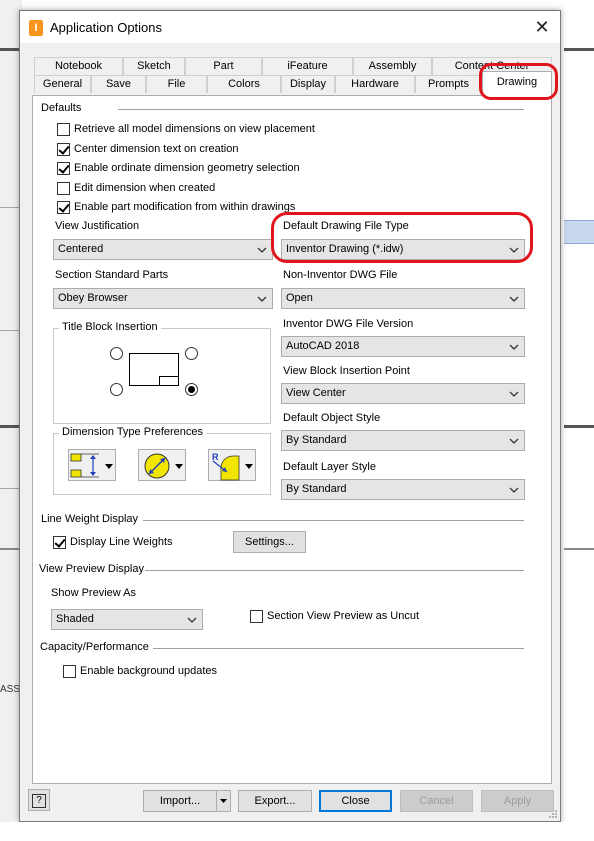 Image resolution: width=594 pixels, height=841 pixels. Describe the element at coordinates (62, 84) in the screenshot. I see `tab-general: General` at that location.